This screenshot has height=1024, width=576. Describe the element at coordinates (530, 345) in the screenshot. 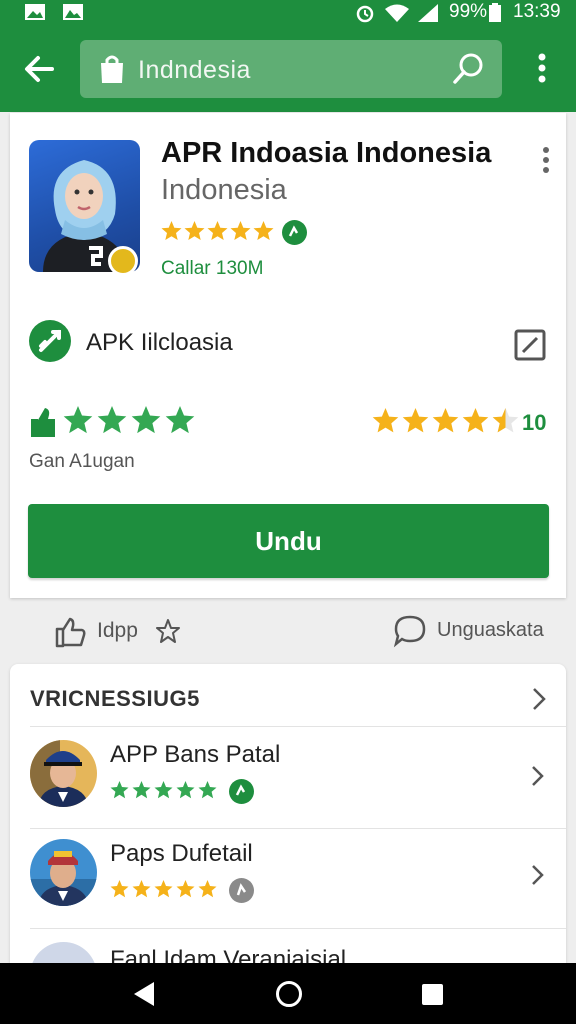

I see `edit-external-icon` at that location.